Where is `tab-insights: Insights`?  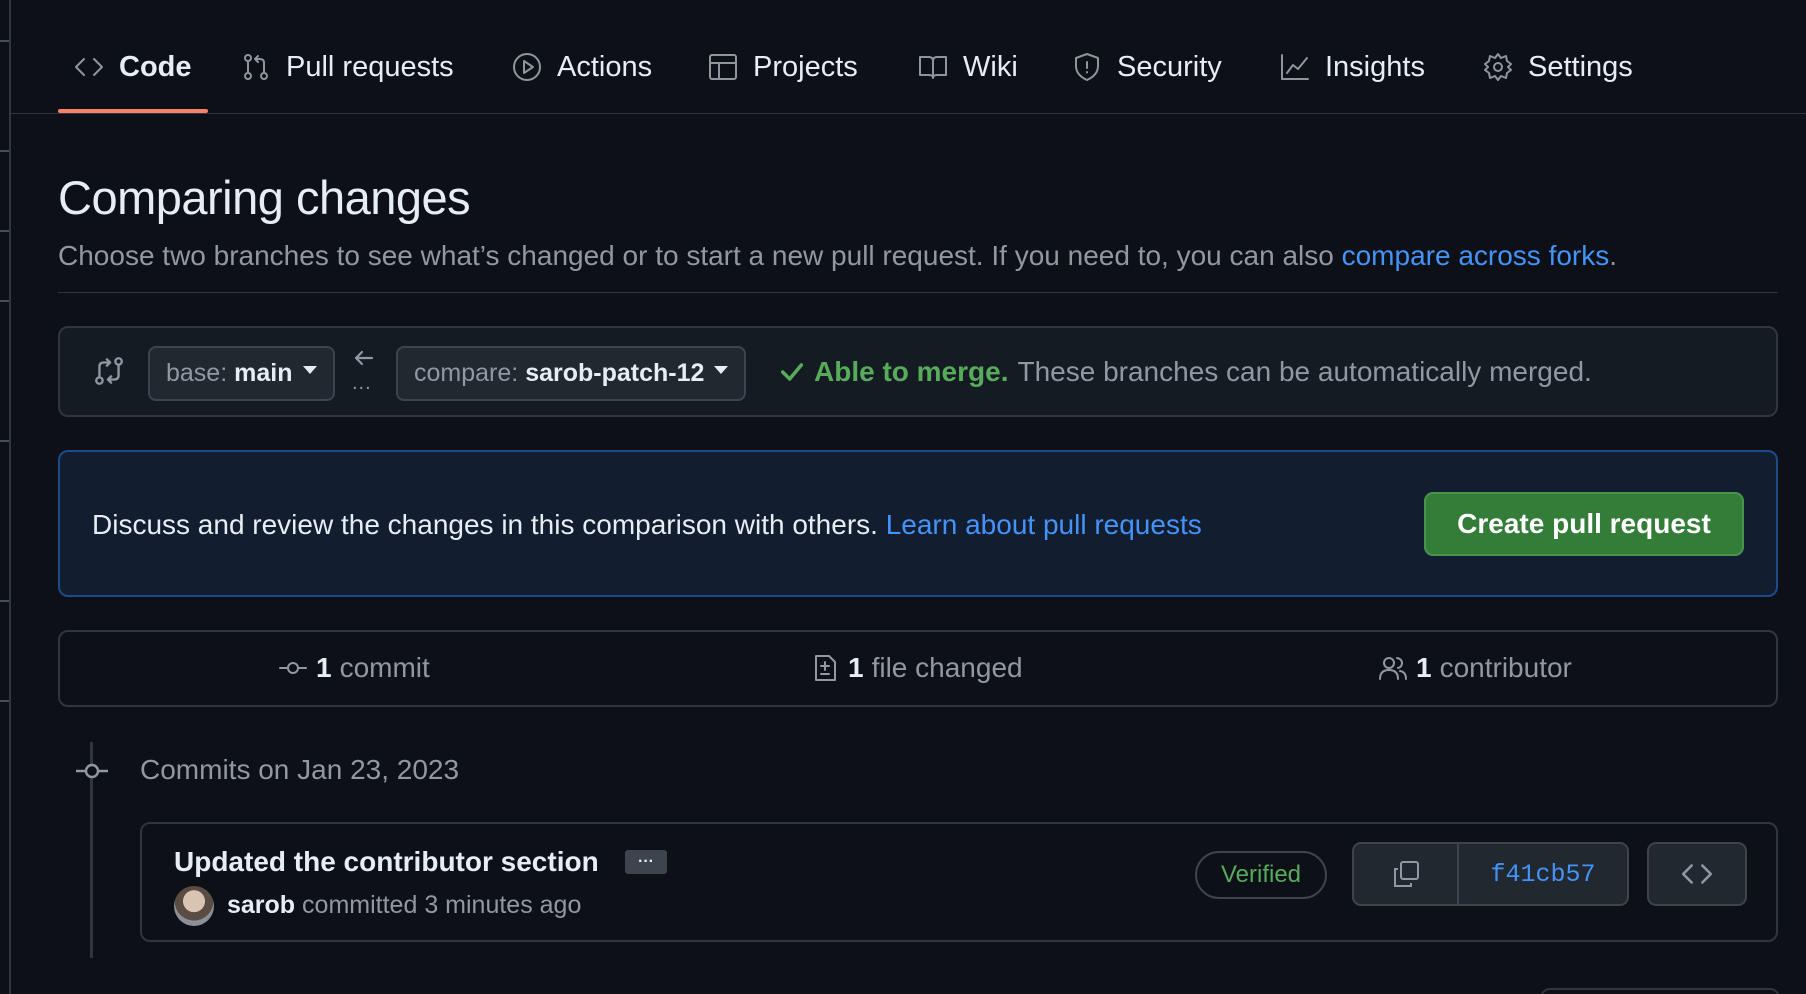 tab-insights: Insights is located at coordinates (1352, 67).